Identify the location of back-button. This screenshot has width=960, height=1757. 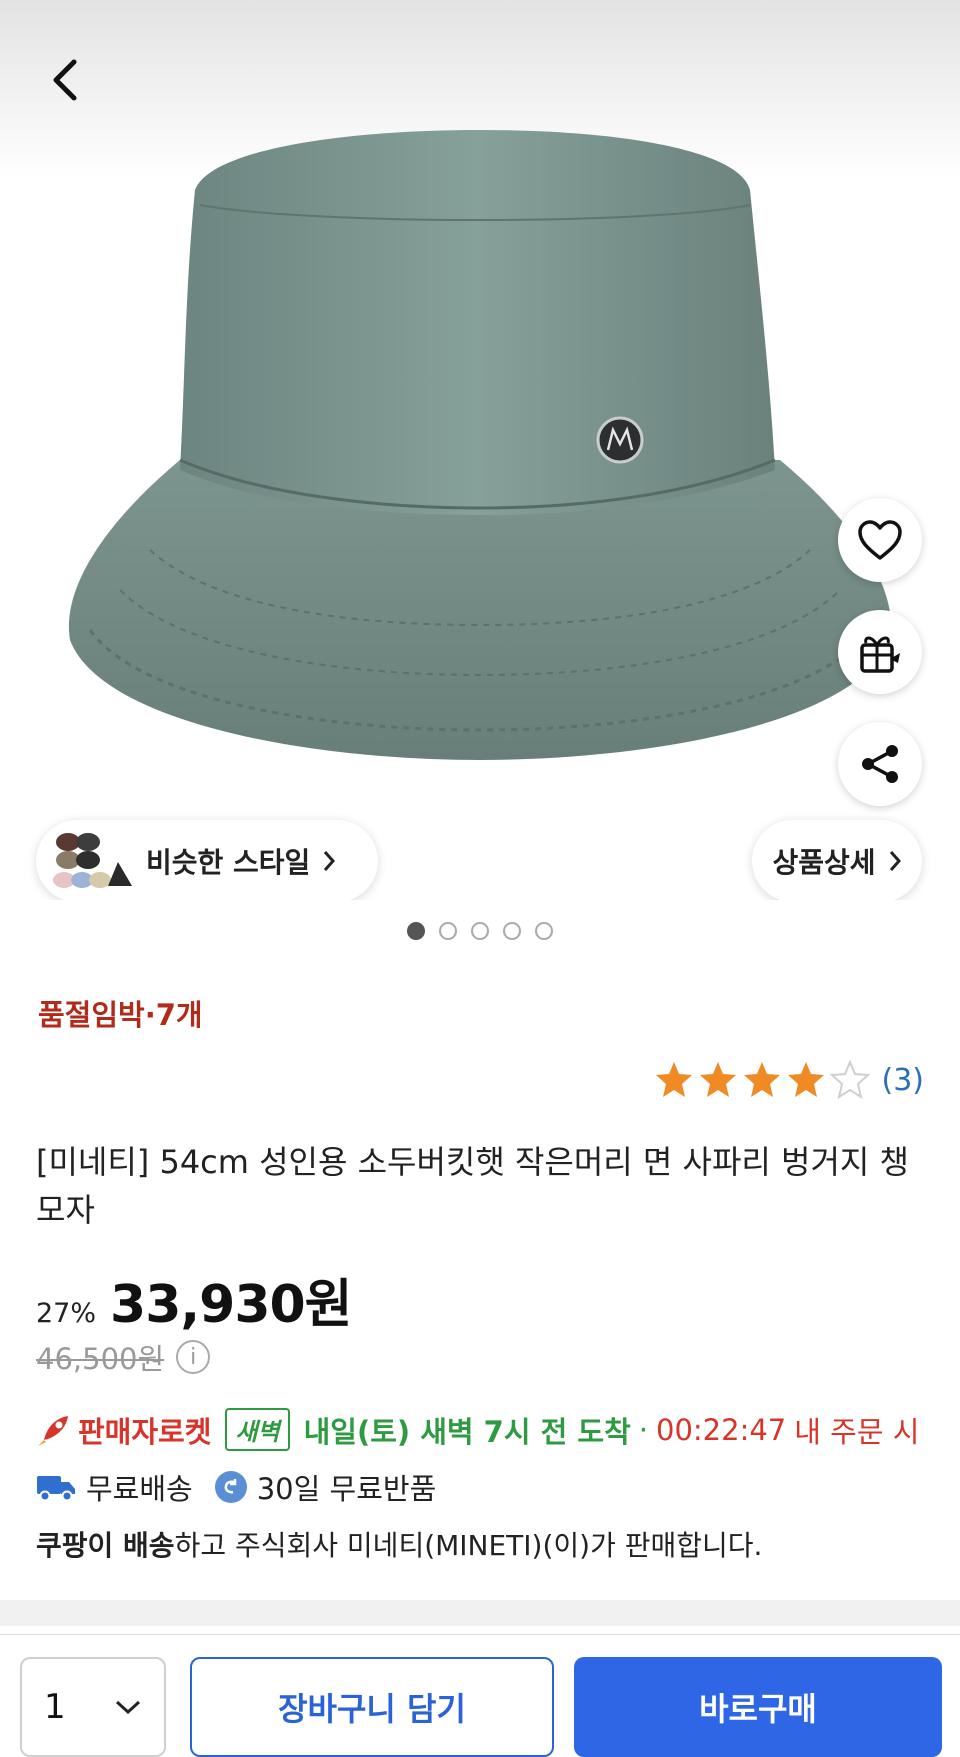
(65, 80).